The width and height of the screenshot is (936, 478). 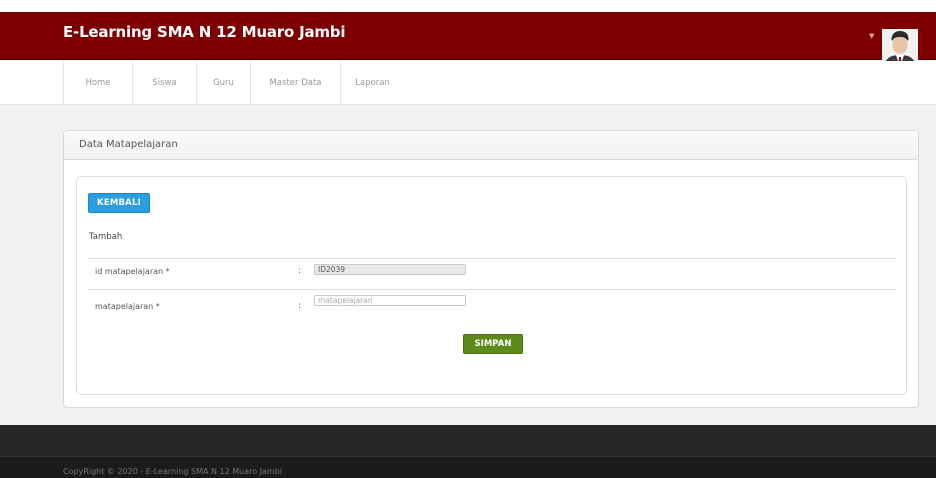 I want to click on save-button: SIMPAN, so click(x=493, y=344).